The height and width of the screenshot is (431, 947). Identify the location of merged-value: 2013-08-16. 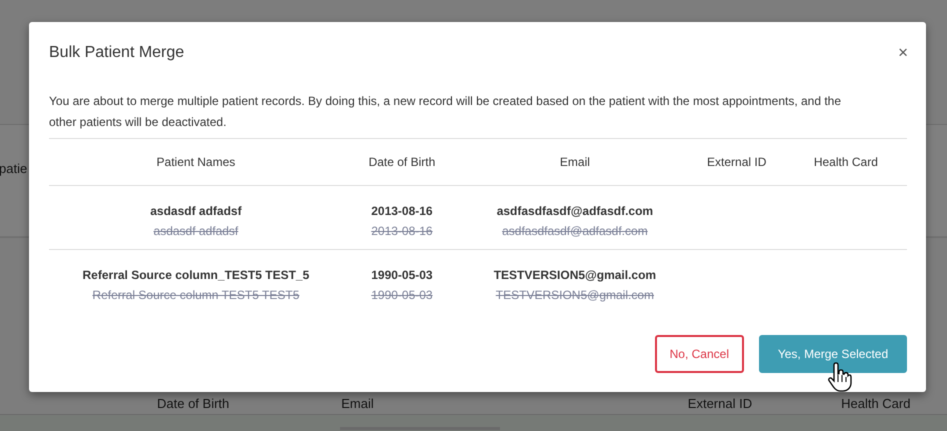
(402, 211).